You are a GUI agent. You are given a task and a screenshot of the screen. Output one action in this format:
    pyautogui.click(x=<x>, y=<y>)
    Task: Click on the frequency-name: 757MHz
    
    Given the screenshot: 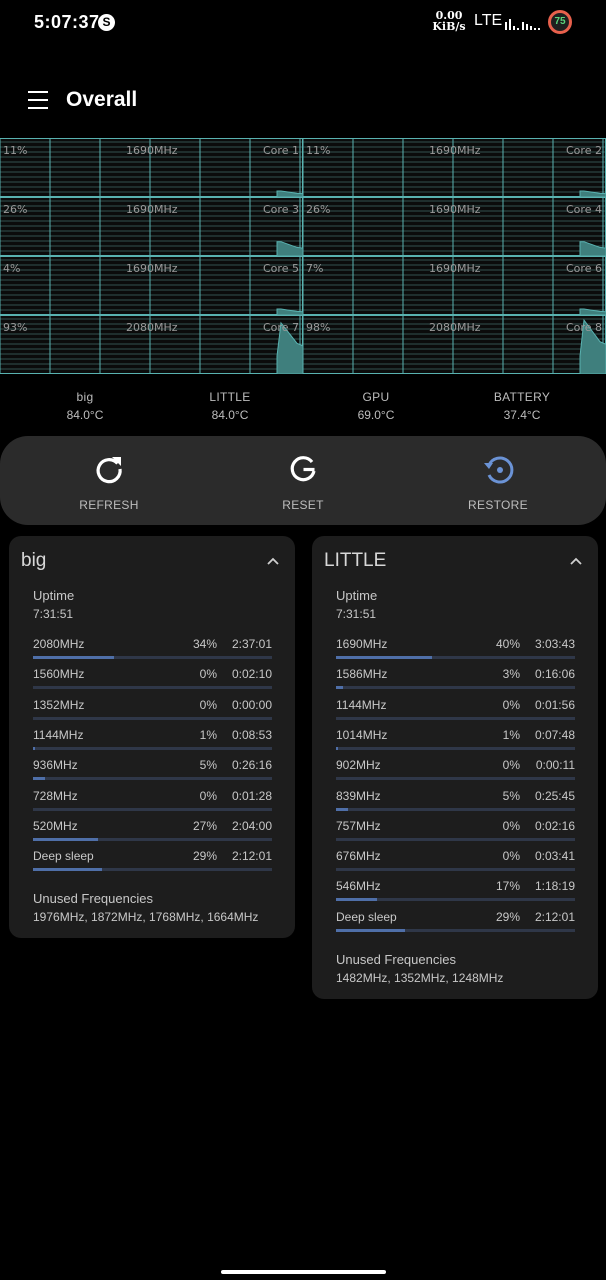 What is the action you would take?
    pyautogui.click(x=358, y=825)
    